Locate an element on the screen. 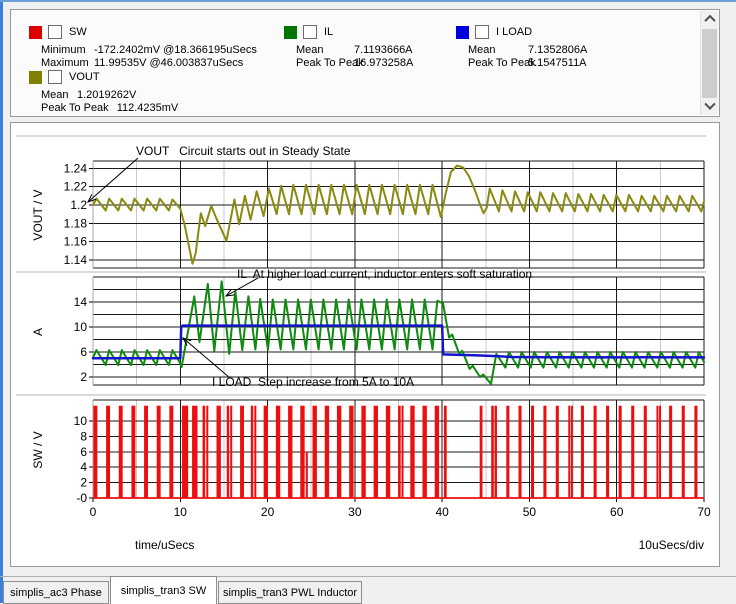 This screenshot has width=736, height=604. iload-mean-row: Mean 7.1352806A is located at coordinates (528, 50).